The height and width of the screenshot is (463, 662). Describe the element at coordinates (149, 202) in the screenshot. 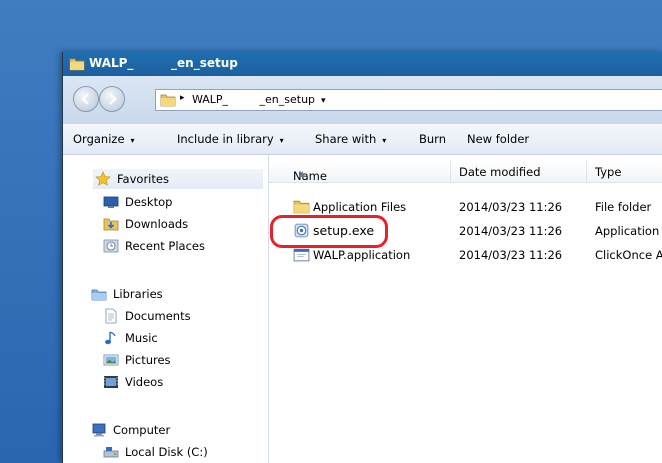

I see `nav-label: Desktop` at that location.